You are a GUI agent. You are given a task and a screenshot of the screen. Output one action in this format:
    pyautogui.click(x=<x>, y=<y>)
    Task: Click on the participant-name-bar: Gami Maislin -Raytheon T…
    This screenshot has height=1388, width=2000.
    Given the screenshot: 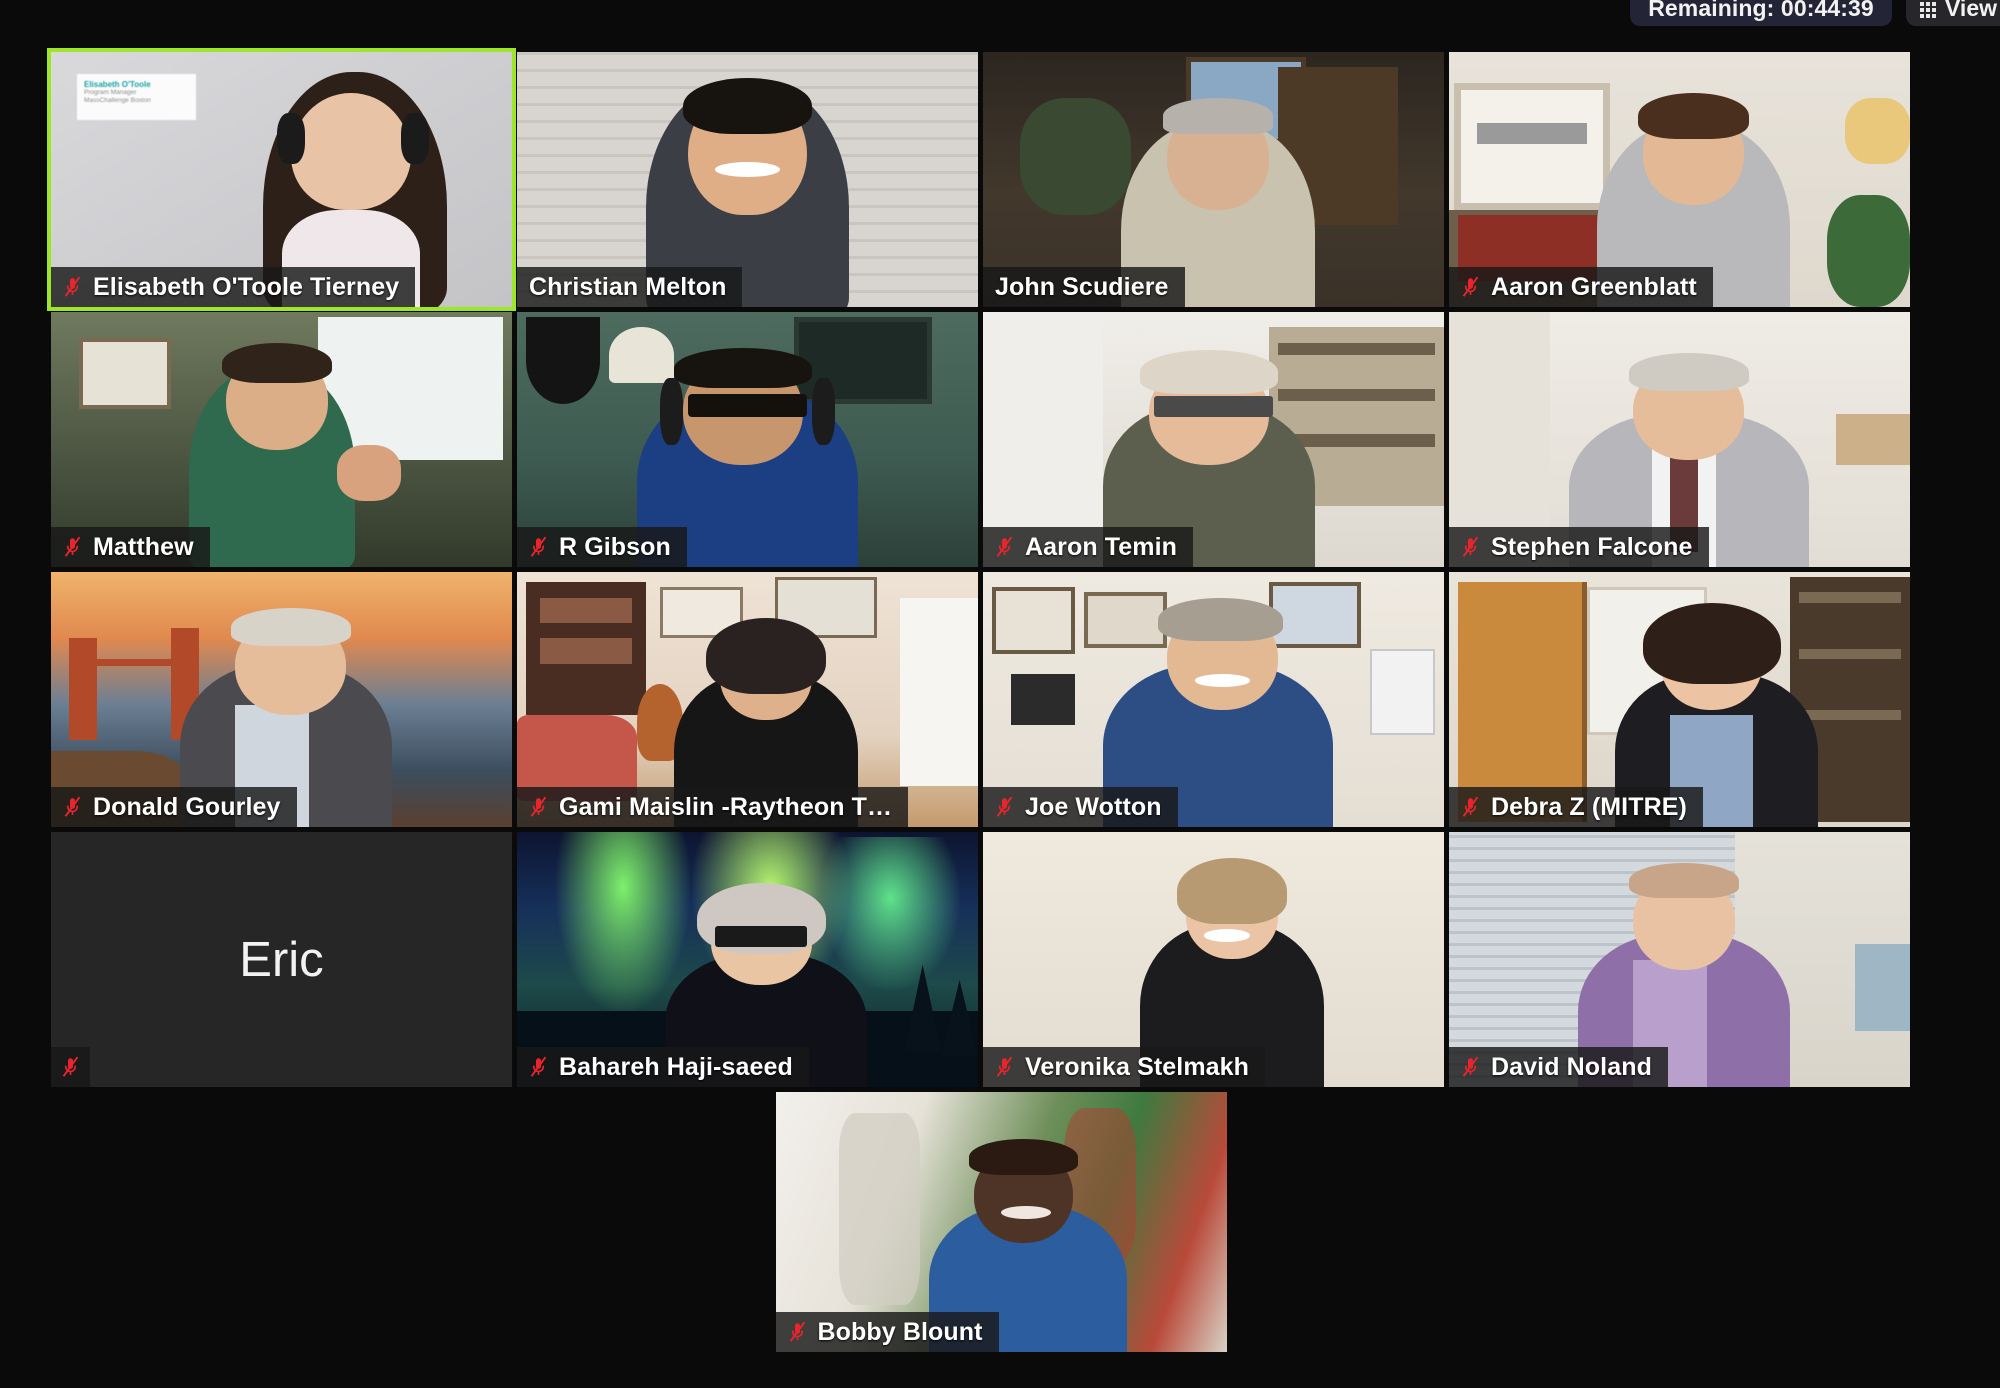 What is the action you would take?
    pyautogui.click(x=713, y=807)
    